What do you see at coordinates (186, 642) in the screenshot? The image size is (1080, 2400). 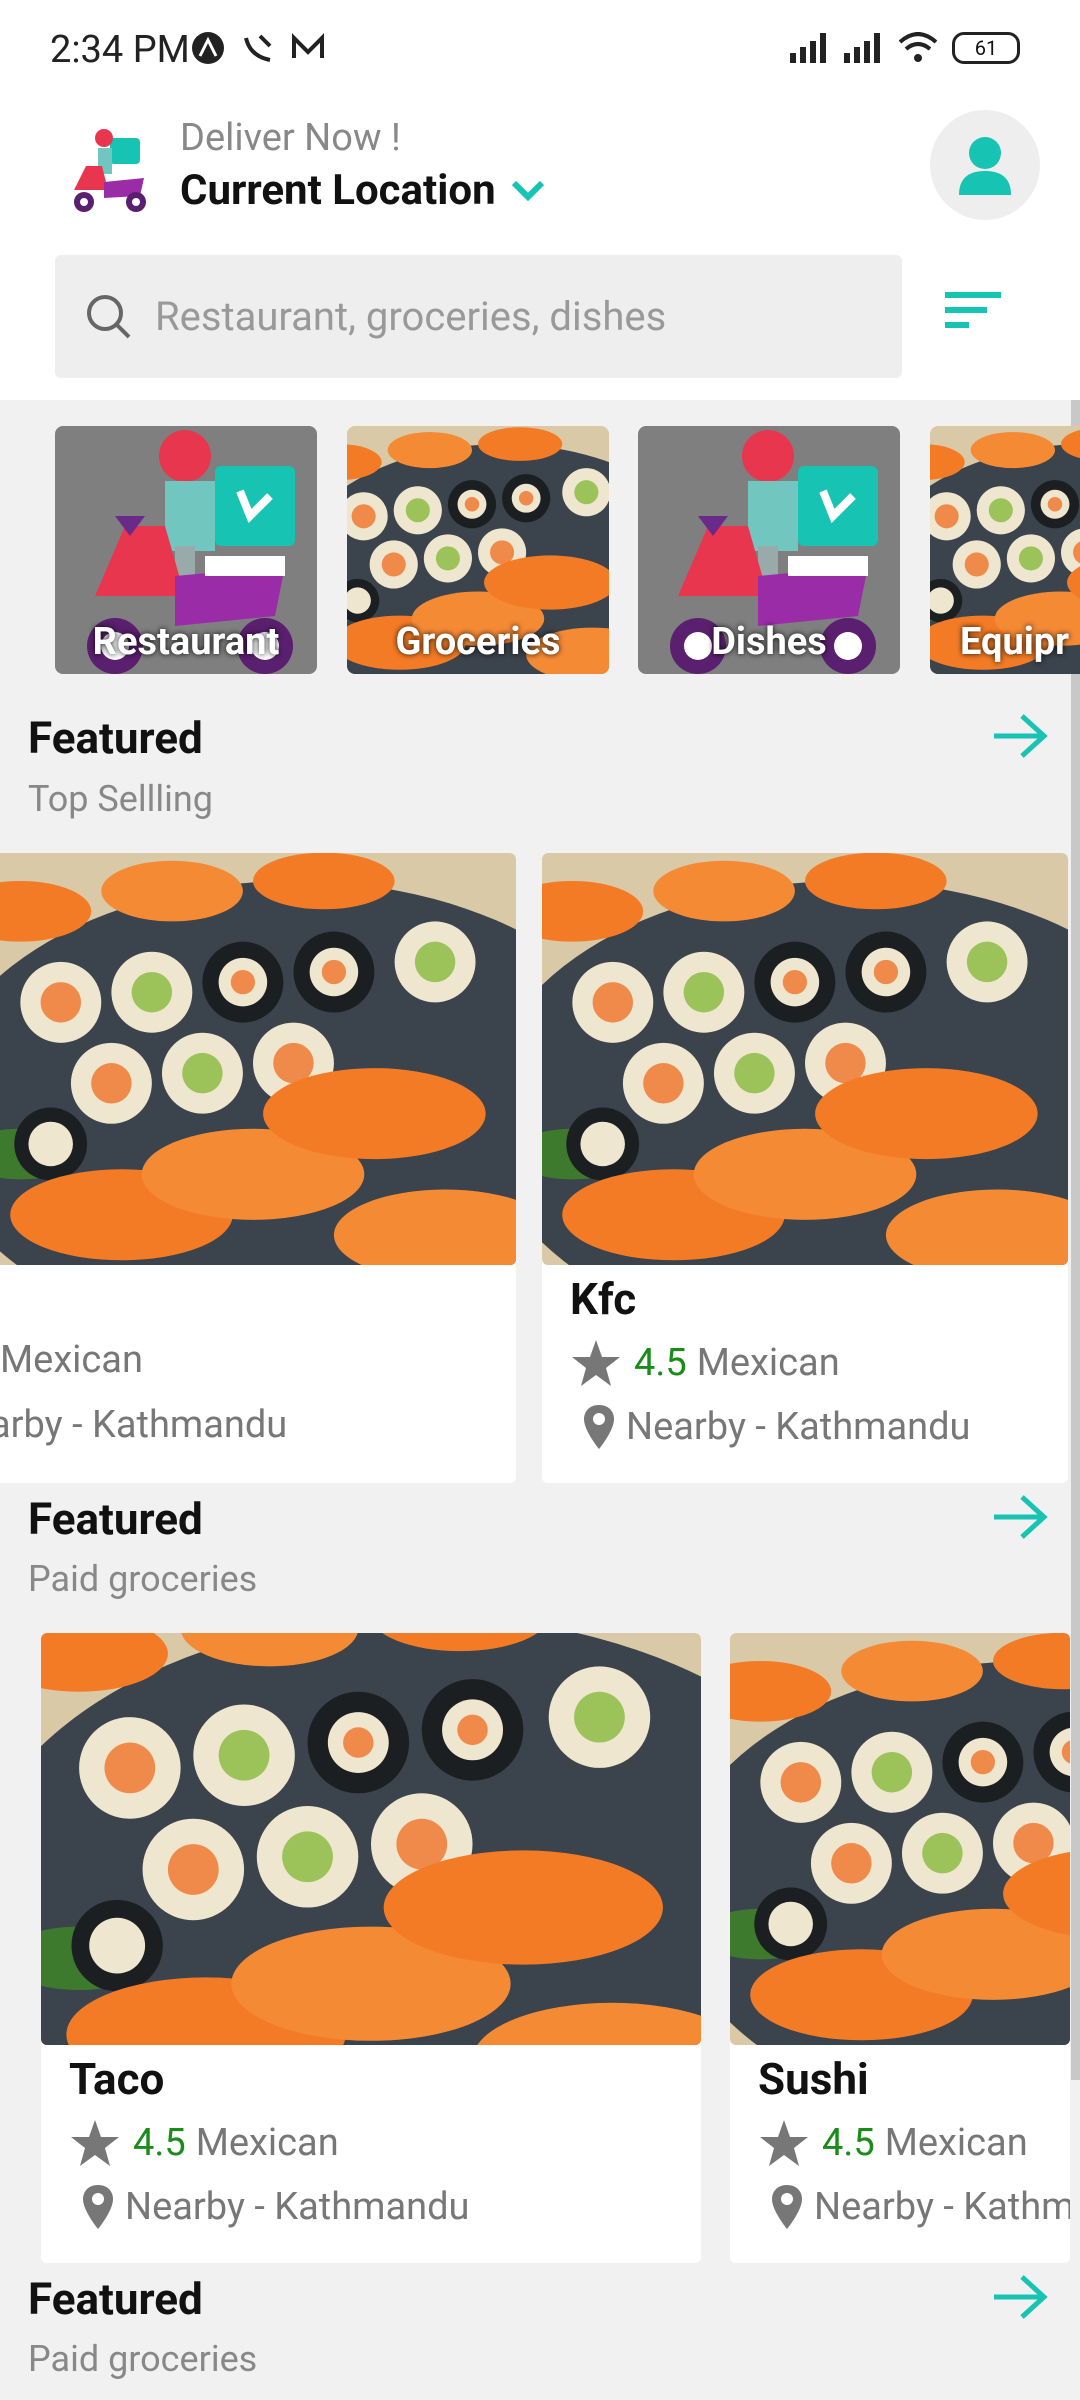 I see `category-label: Restaurant` at bounding box center [186, 642].